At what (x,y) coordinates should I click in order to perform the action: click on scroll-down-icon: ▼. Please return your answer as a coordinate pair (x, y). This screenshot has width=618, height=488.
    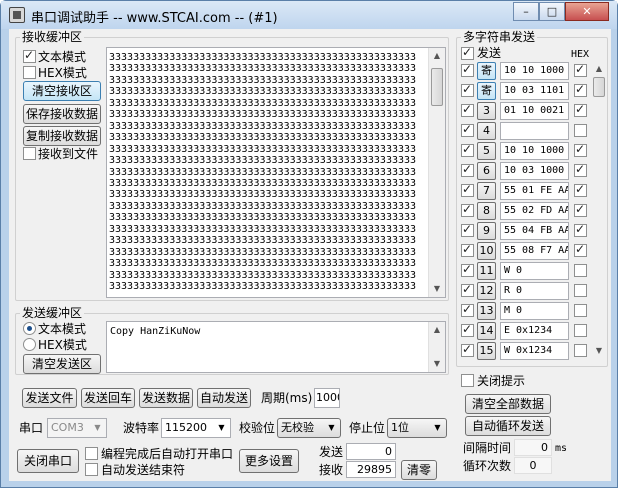
    Looking at the image, I should click on (437, 289).